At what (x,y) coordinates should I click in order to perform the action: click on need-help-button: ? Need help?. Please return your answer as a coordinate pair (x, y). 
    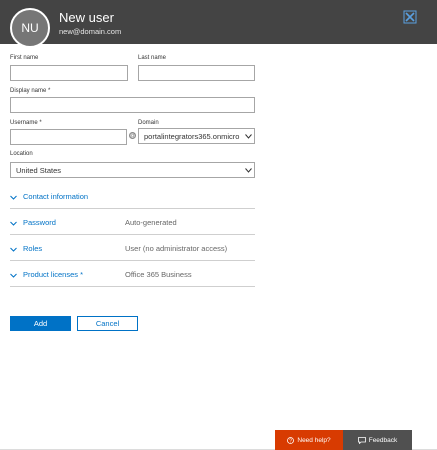
    Looking at the image, I should click on (309, 440).